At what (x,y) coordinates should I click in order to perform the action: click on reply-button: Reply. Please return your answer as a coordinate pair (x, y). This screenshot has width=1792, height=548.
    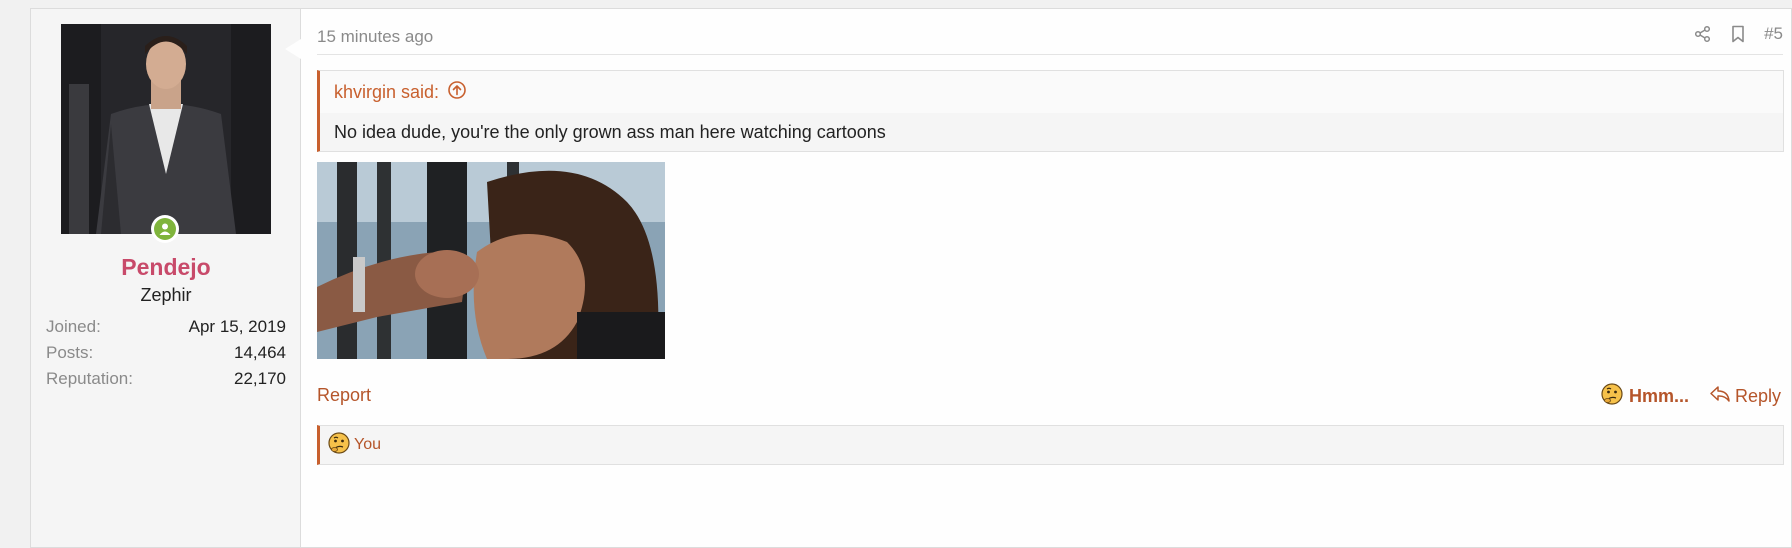
    Looking at the image, I should click on (1745, 396).